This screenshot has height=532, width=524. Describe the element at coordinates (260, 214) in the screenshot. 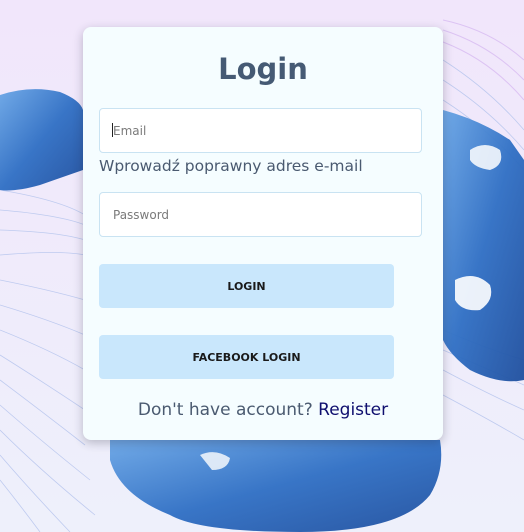

I see `password-field` at that location.